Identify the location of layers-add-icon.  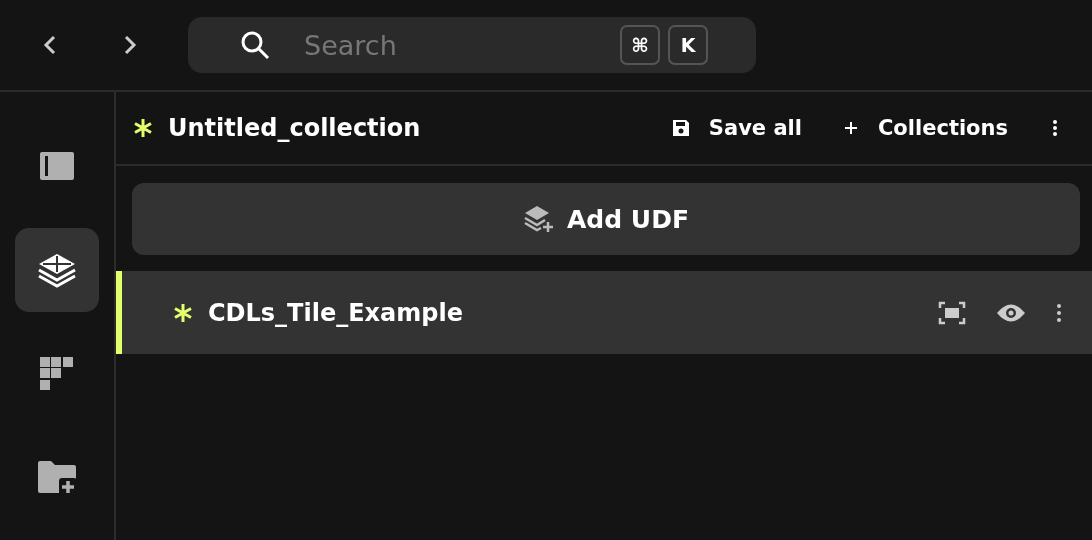
(538, 219).